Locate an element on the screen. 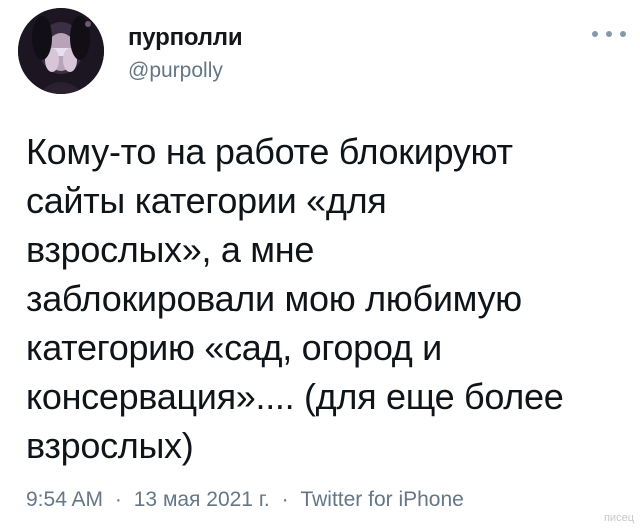 This screenshot has width=640, height=528. tweet-text-line: категорию «сад, огород и is located at coordinates (234, 347).